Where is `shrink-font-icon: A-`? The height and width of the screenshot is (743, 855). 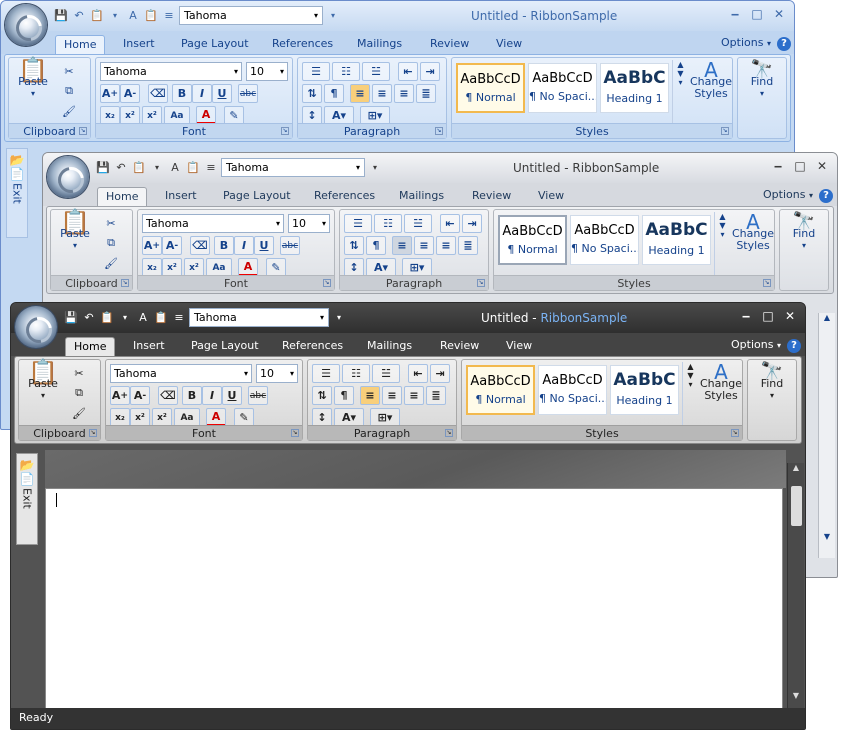 shrink-font-icon: A- is located at coordinates (130, 93).